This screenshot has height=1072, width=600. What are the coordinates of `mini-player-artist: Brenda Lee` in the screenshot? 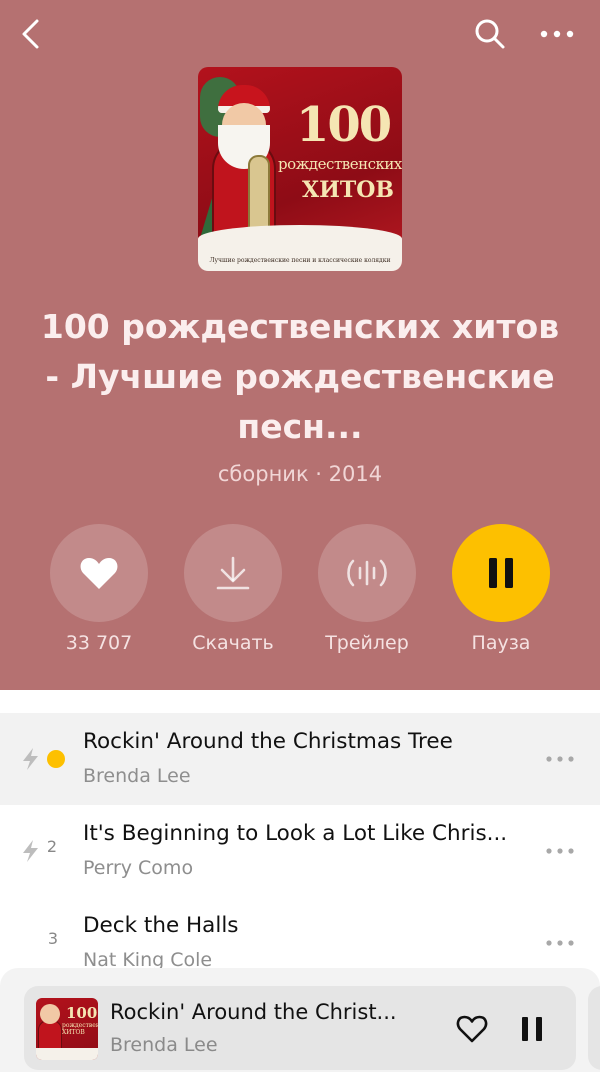 It's located at (164, 1045).